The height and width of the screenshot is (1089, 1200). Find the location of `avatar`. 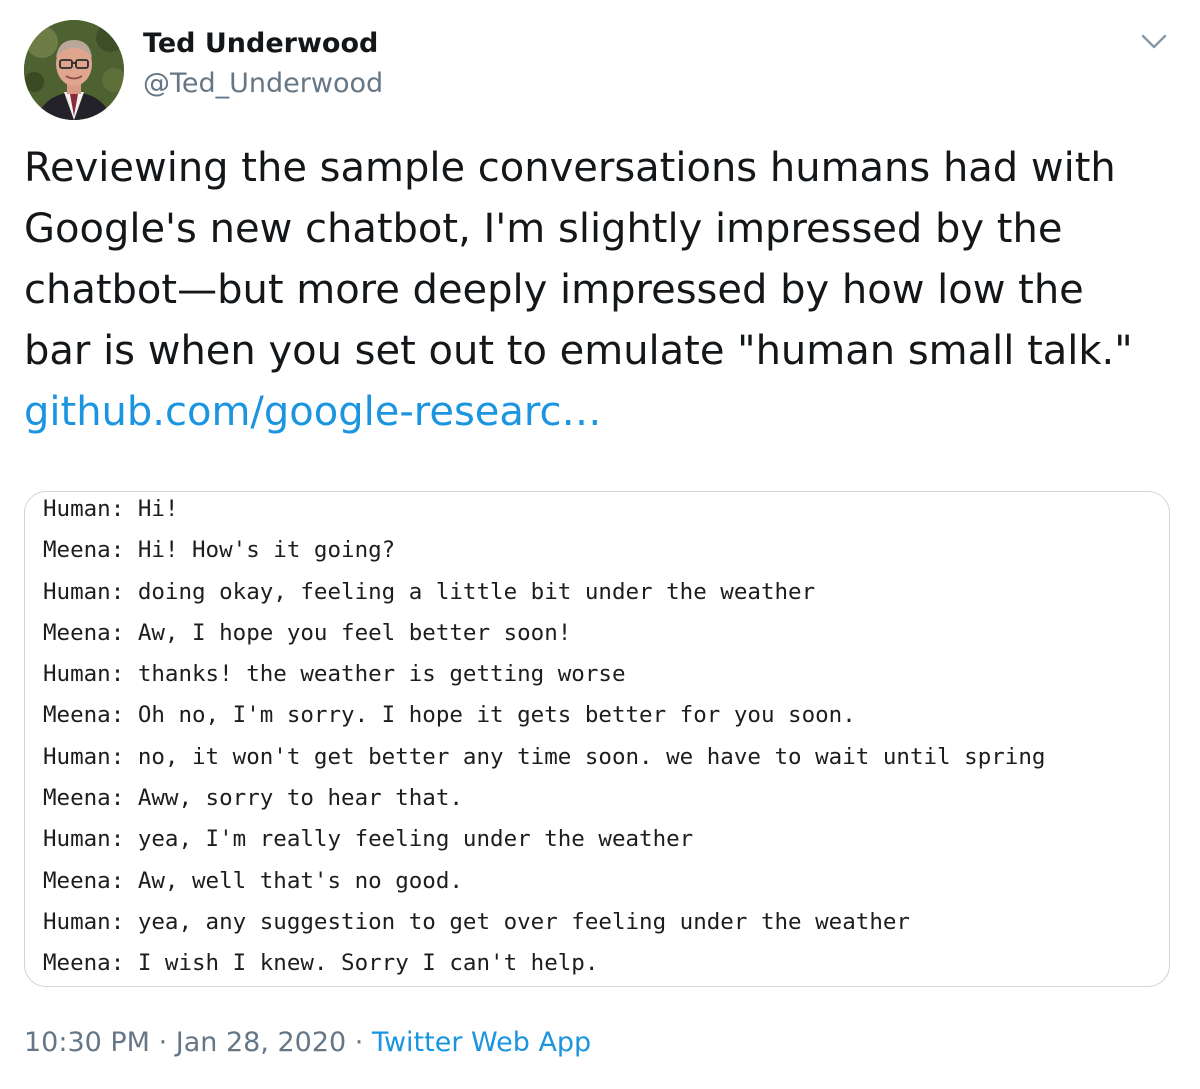

avatar is located at coordinates (74, 70).